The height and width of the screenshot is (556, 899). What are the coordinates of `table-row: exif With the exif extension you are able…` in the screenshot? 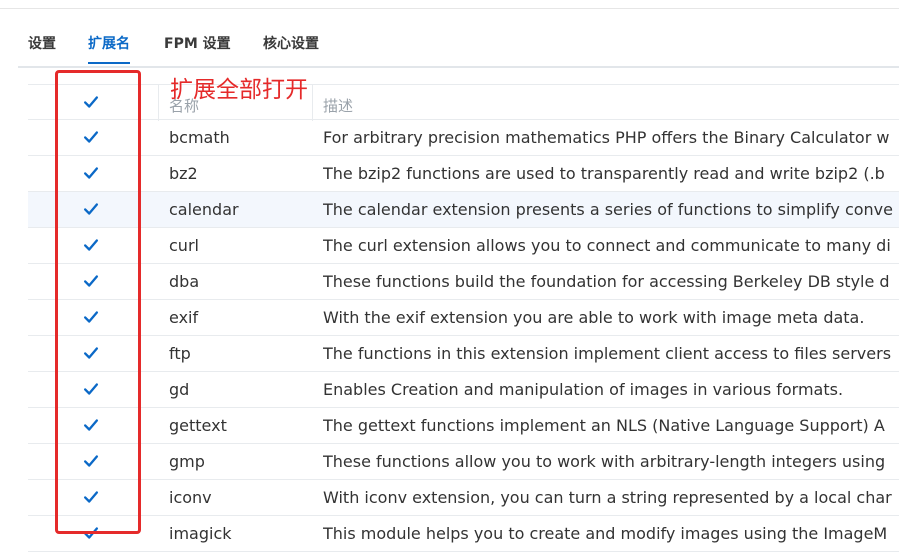 It's located at (463, 318).